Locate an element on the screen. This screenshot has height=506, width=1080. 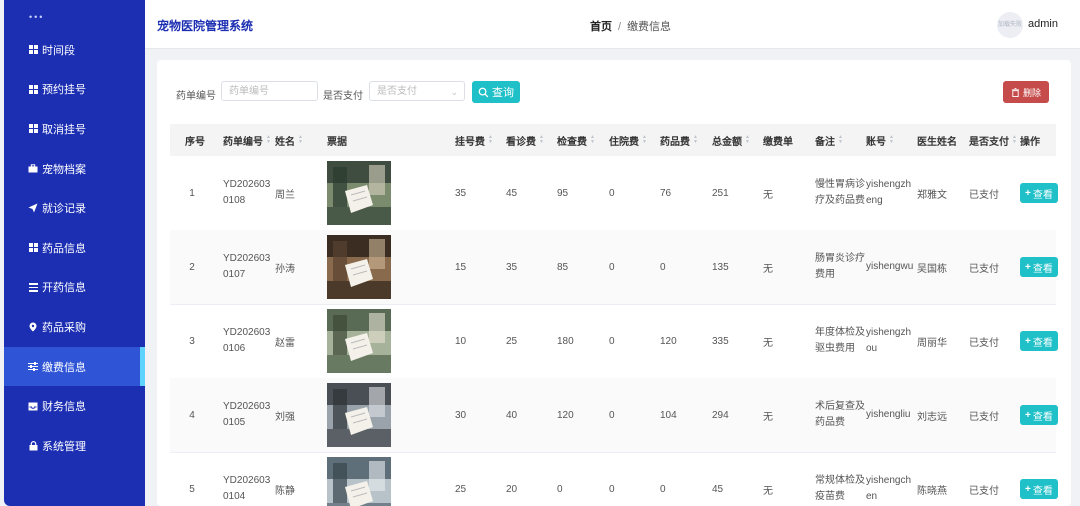
breadcrumb: 首页 / 缴费信息 is located at coordinates (630, 26).